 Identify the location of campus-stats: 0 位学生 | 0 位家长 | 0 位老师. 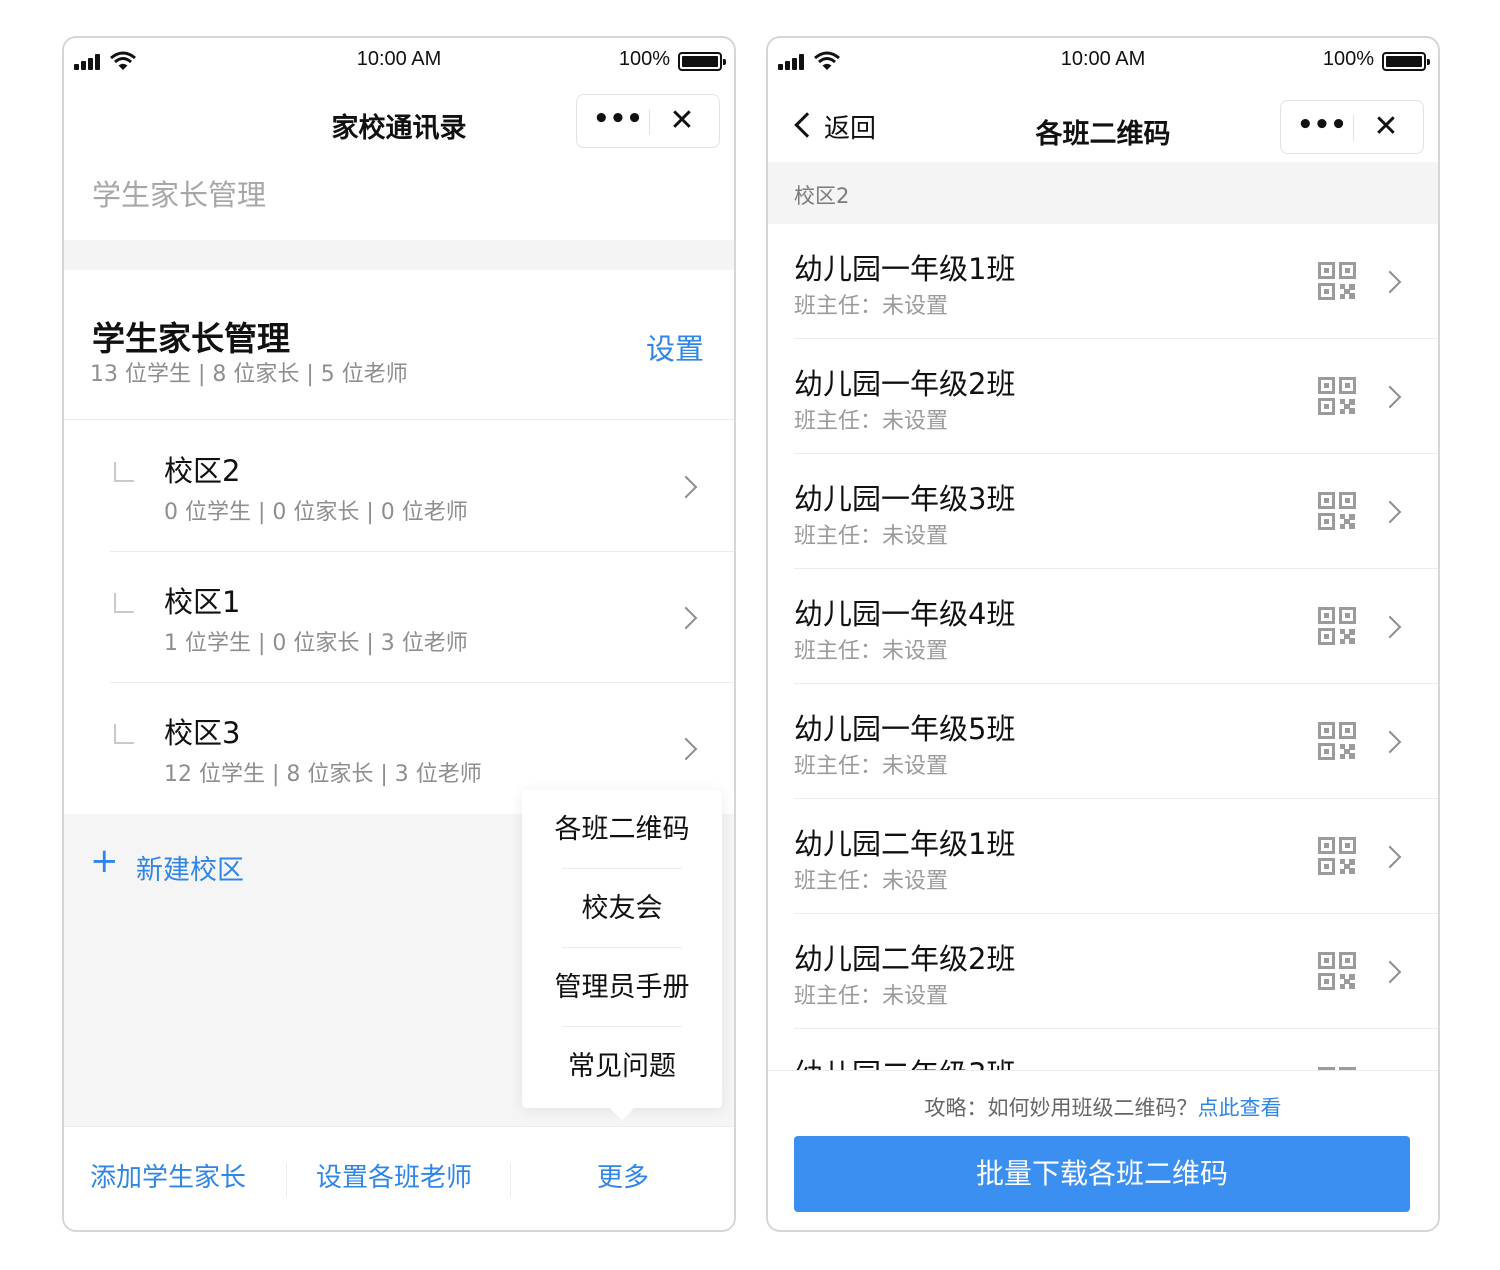
(316, 512).